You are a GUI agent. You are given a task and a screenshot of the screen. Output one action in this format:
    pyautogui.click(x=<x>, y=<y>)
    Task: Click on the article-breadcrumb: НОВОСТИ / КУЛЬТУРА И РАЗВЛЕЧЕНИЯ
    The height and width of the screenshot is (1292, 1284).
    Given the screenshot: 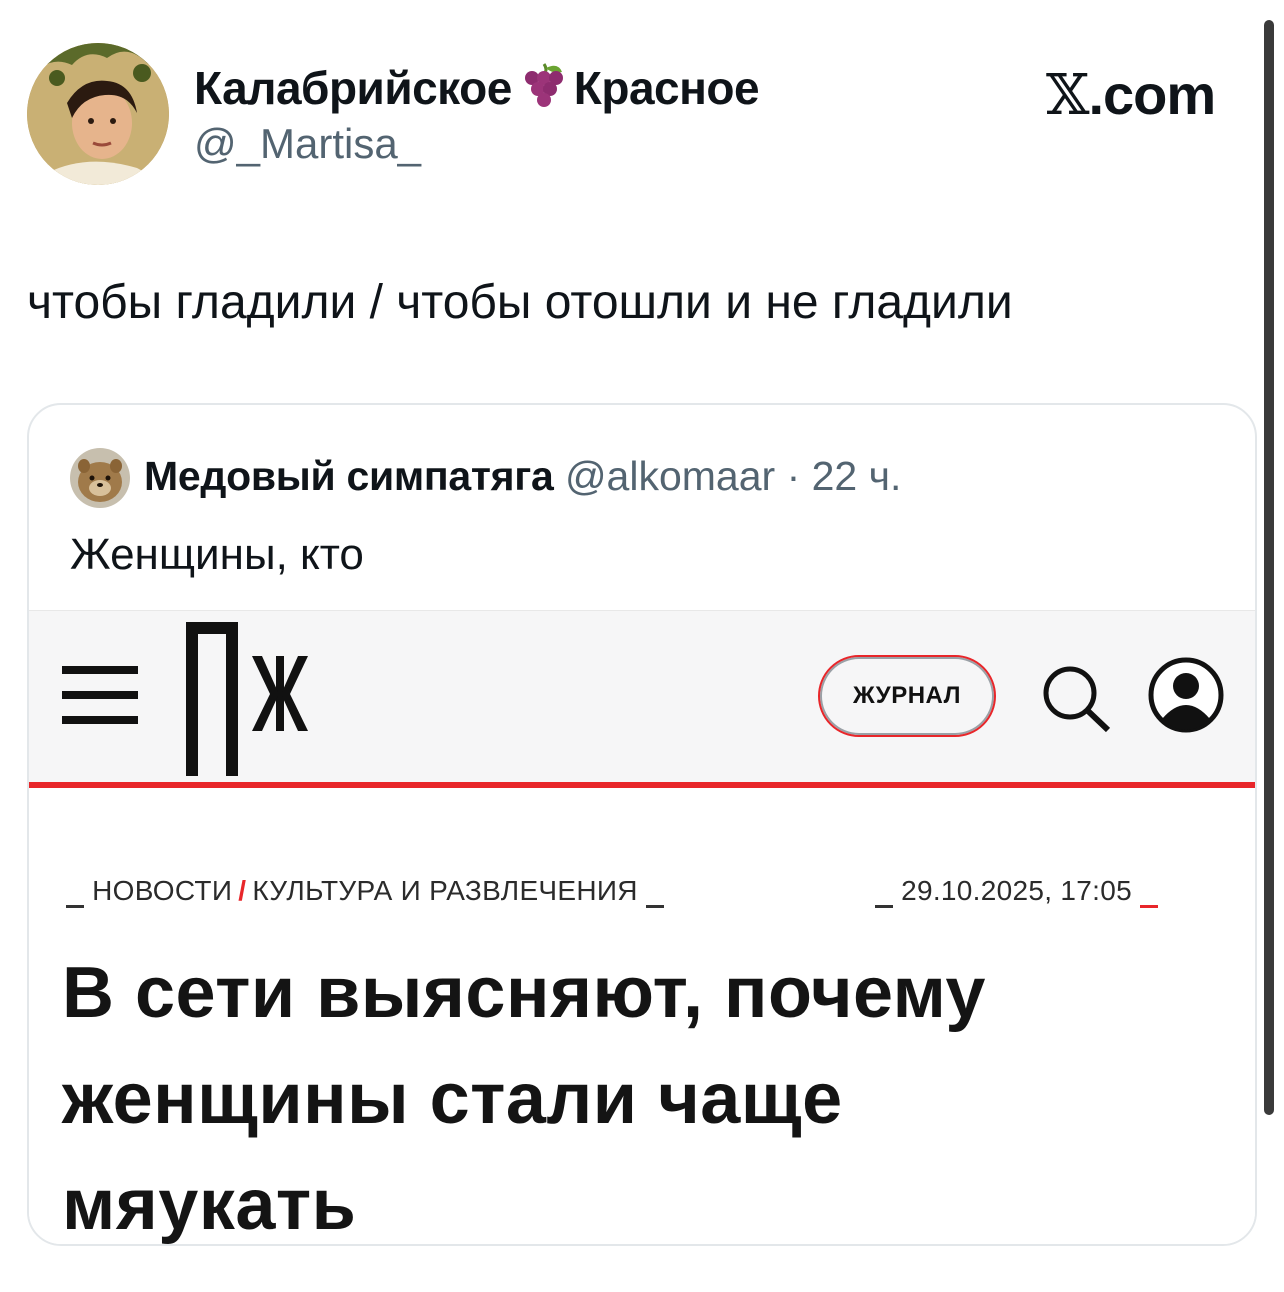 What is the action you would take?
    pyautogui.click(x=365, y=891)
    